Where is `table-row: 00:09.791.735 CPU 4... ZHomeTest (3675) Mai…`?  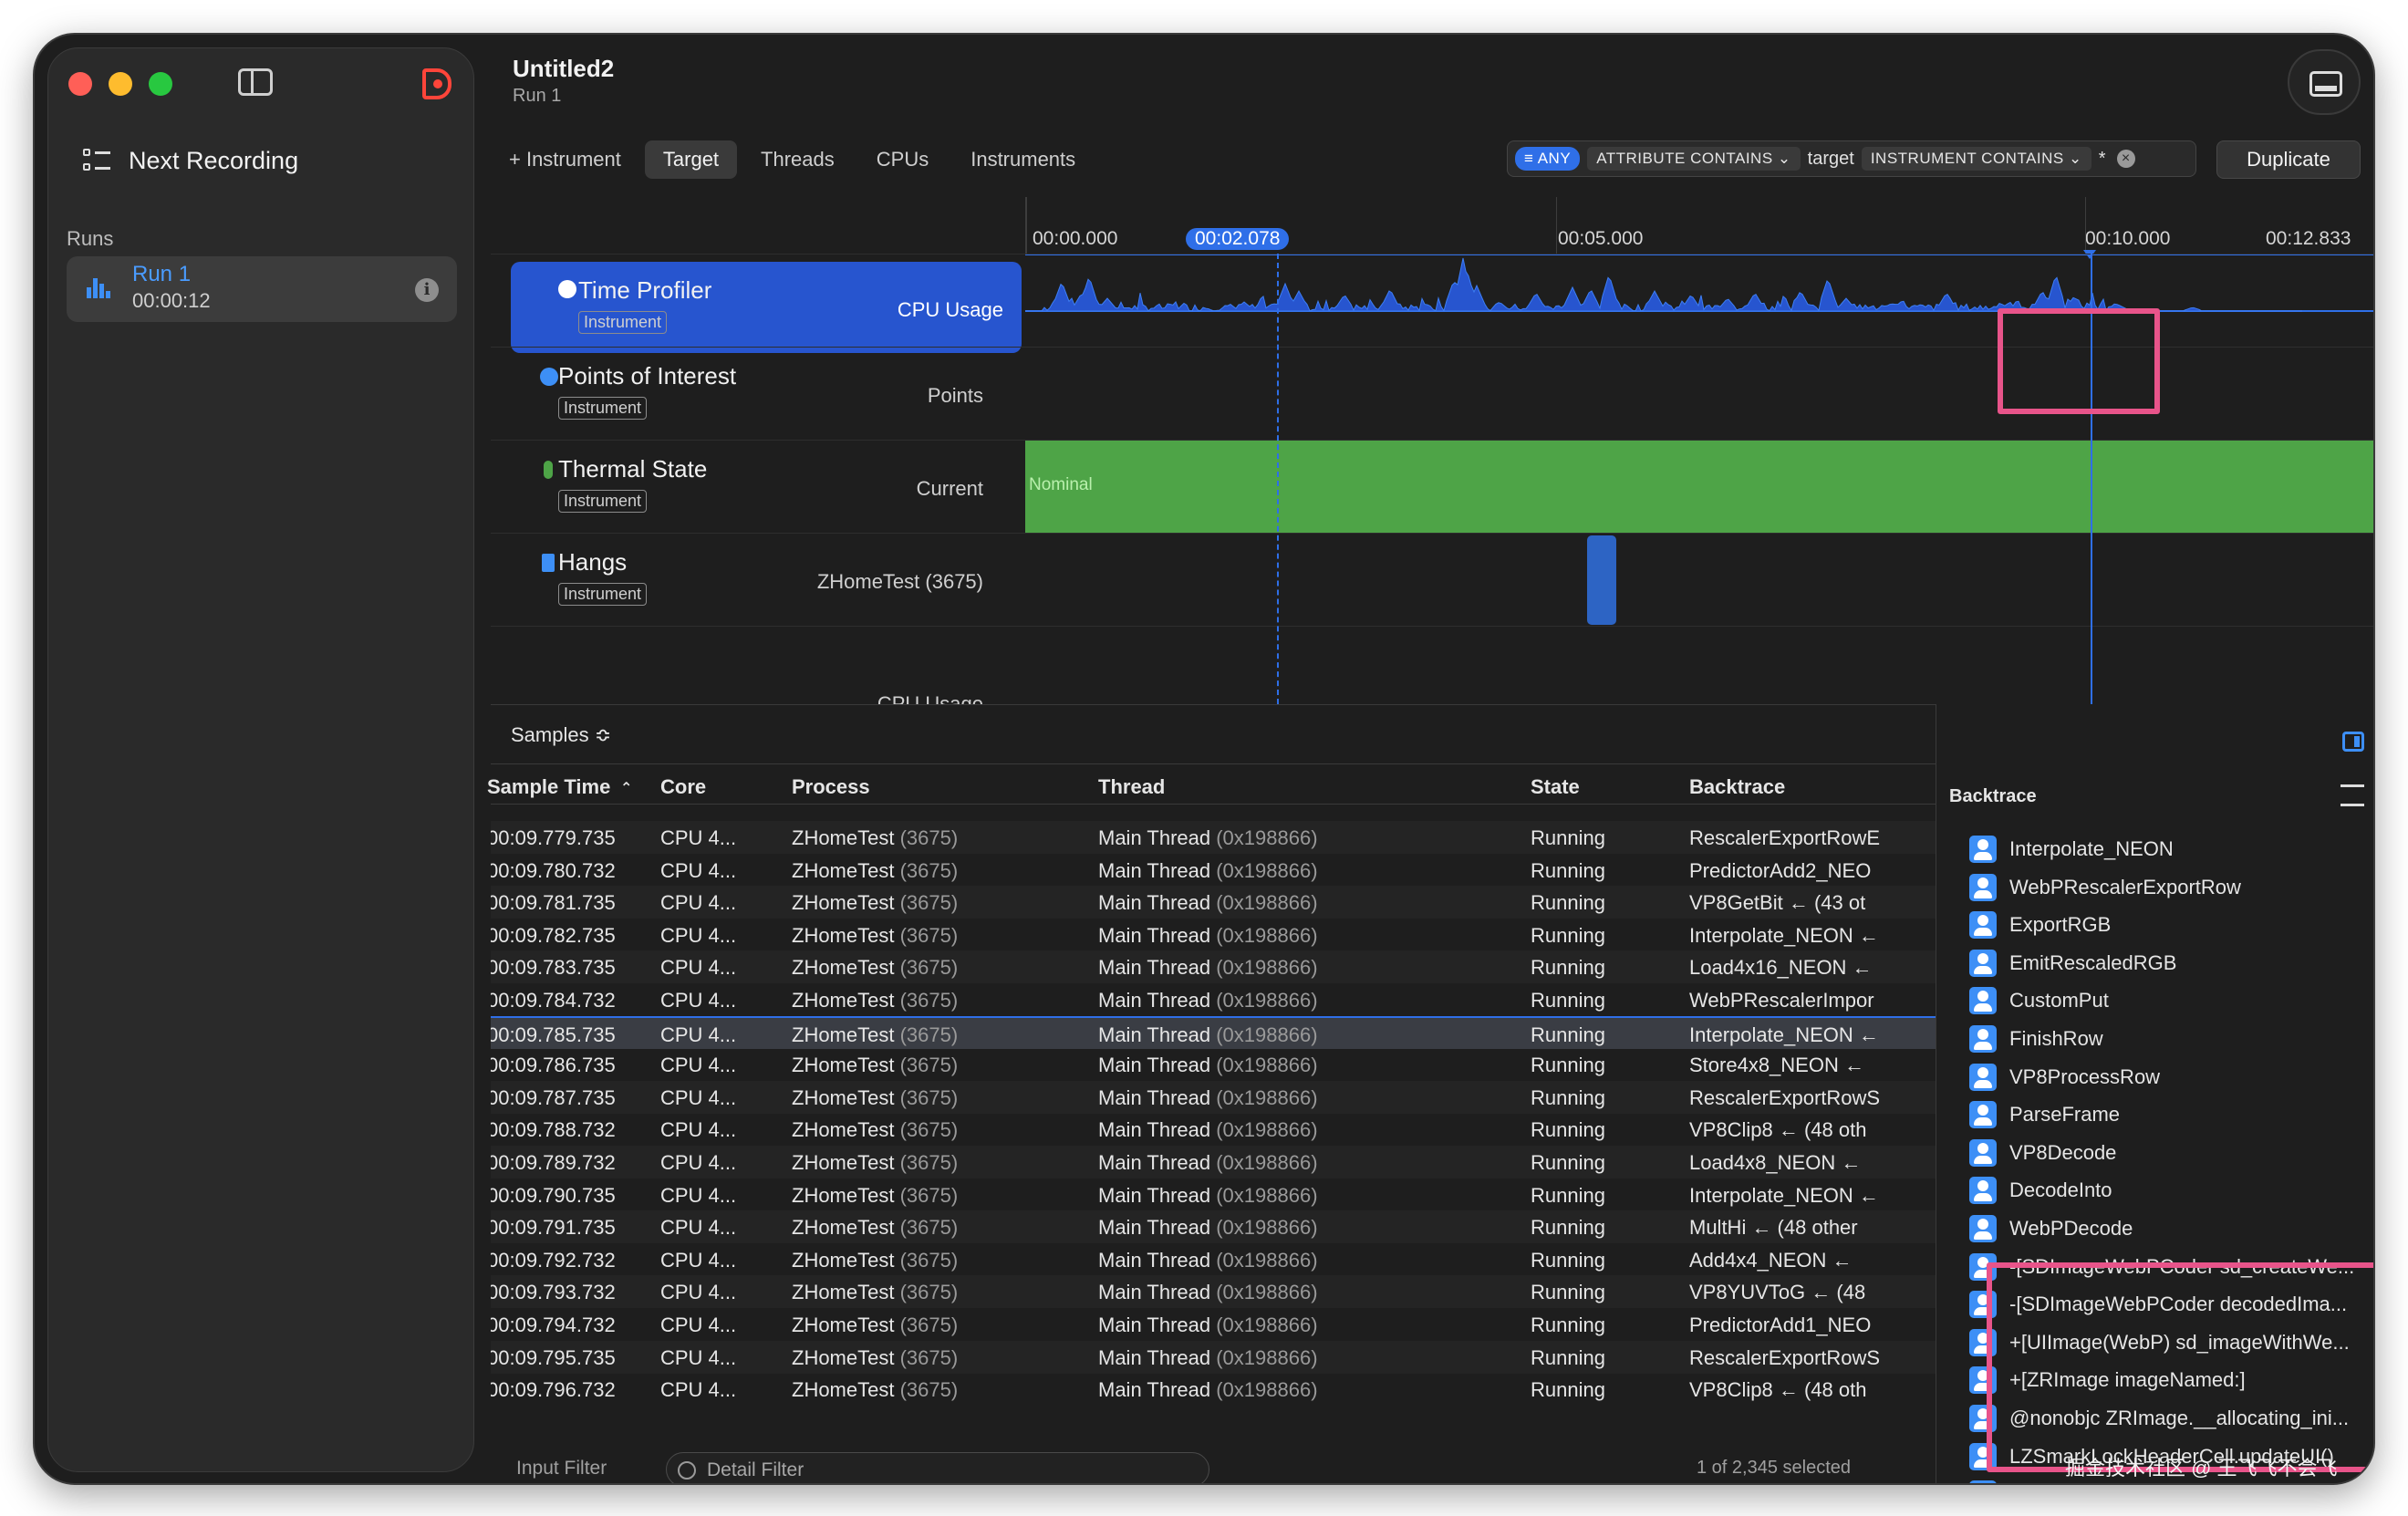 table-row: 00:09.791.735 CPU 4... ZHomeTest (3675) Mai… is located at coordinates (1213, 1227).